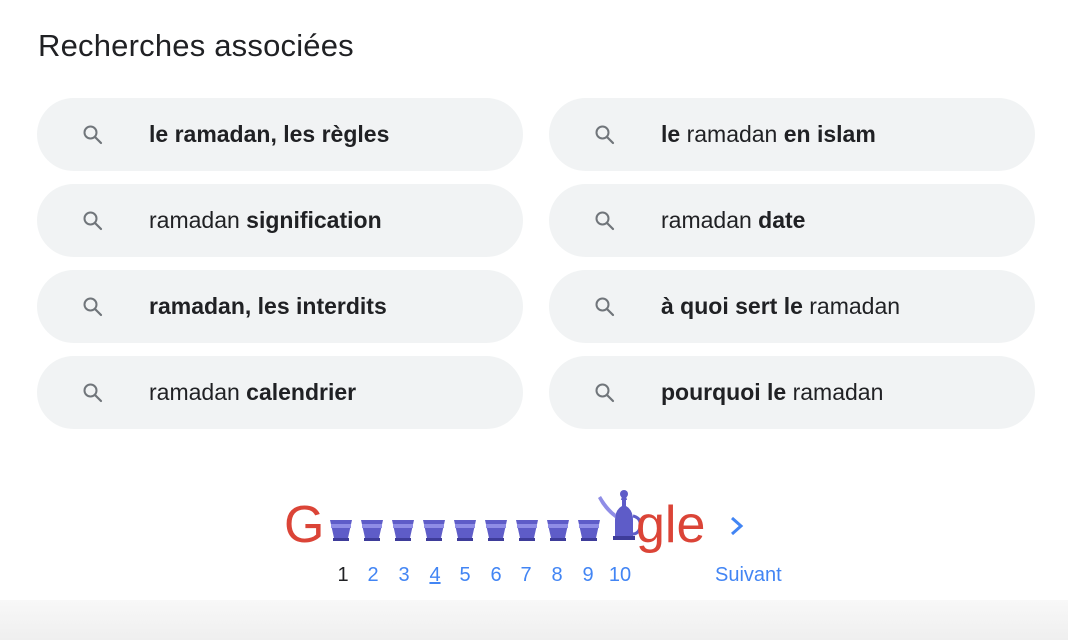 The image size is (1068, 640). What do you see at coordinates (732, 306) in the screenshot?
I see `bold-term: à quoi sert le` at bounding box center [732, 306].